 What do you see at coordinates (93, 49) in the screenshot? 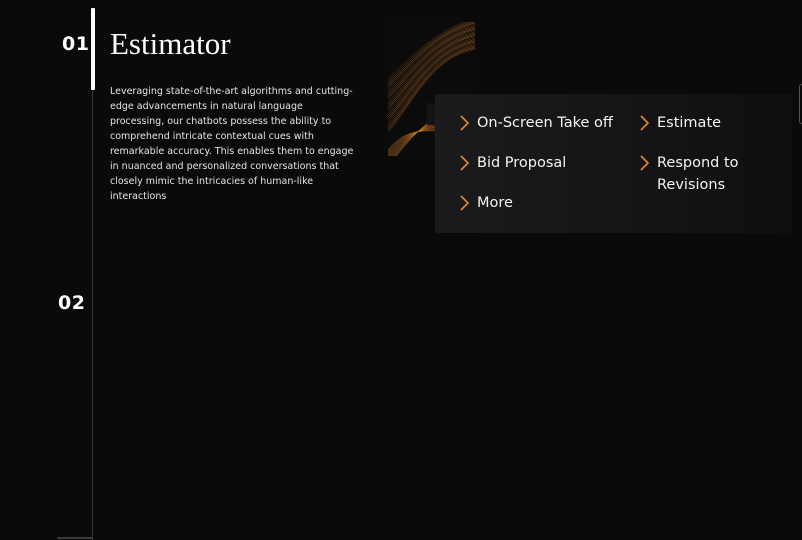
I see `timeline-active-indicator` at bounding box center [93, 49].